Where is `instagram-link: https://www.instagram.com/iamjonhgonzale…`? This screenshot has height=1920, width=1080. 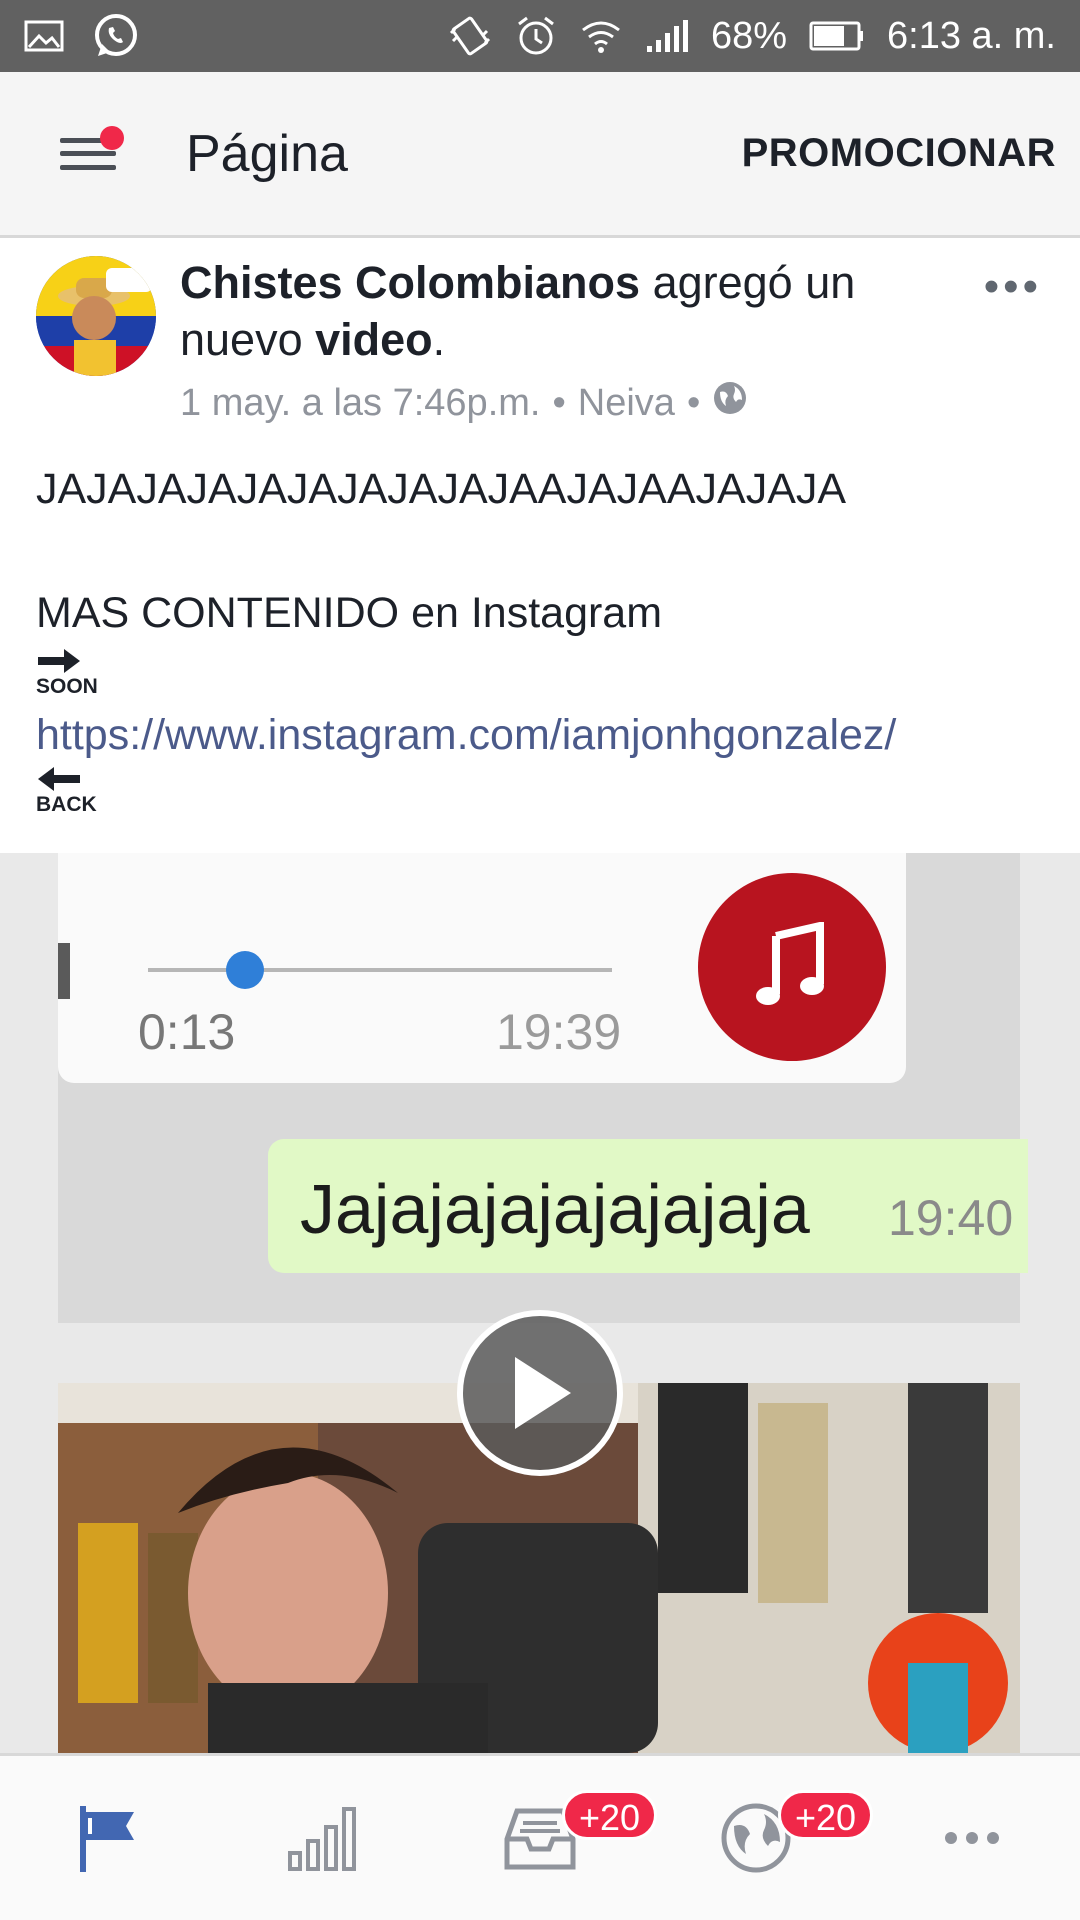 instagram-link: https://www.instagram.com/iamjonhgonzale… is located at coordinates (541, 735).